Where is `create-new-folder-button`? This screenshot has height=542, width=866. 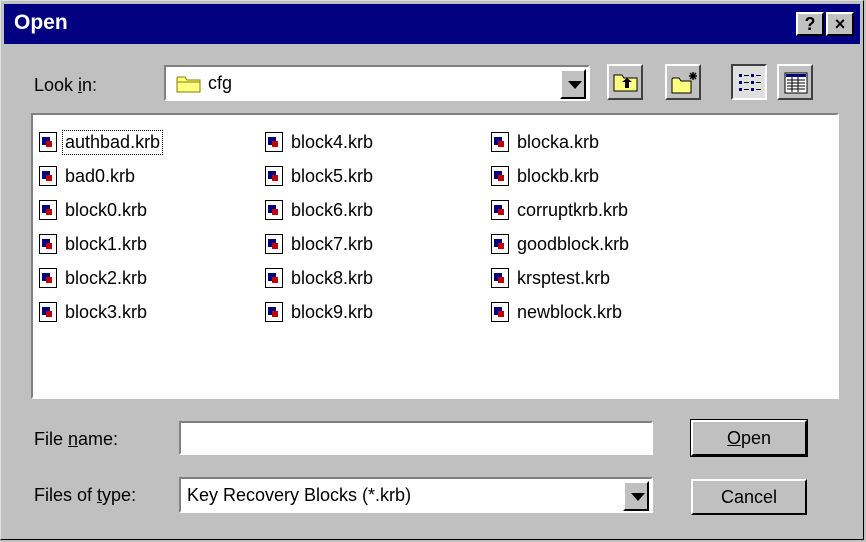 create-new-folder-button is located at coordinates (683, 82).